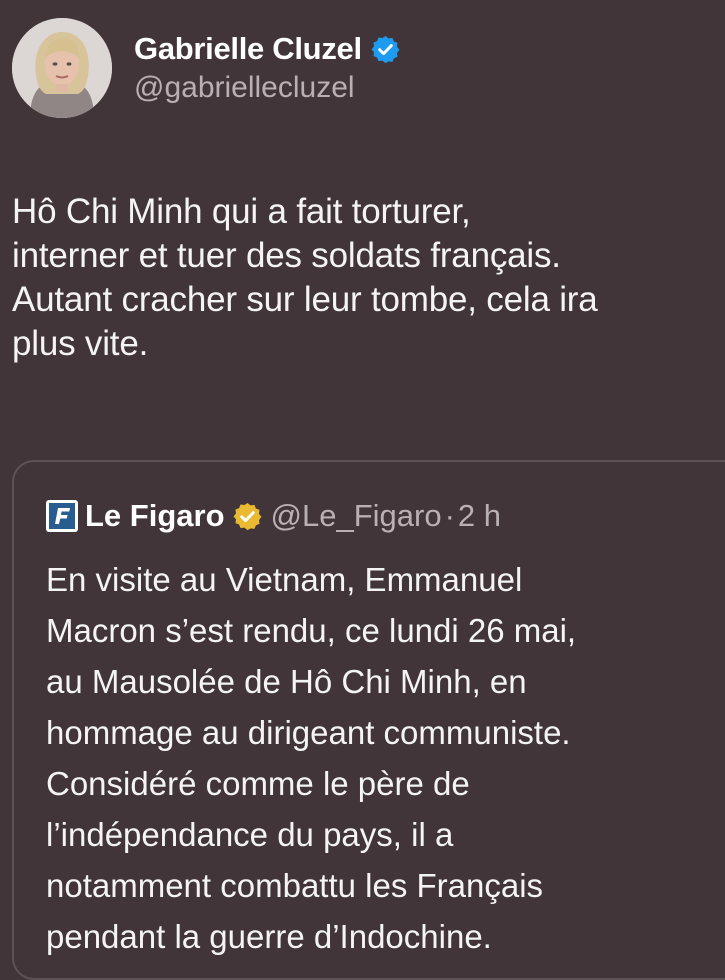 The height and width of the screenshot is (980, 725). What do you see at coordinates (62, 68) in the screenshot?
I see `avatar` at bounding box center [62, 68].